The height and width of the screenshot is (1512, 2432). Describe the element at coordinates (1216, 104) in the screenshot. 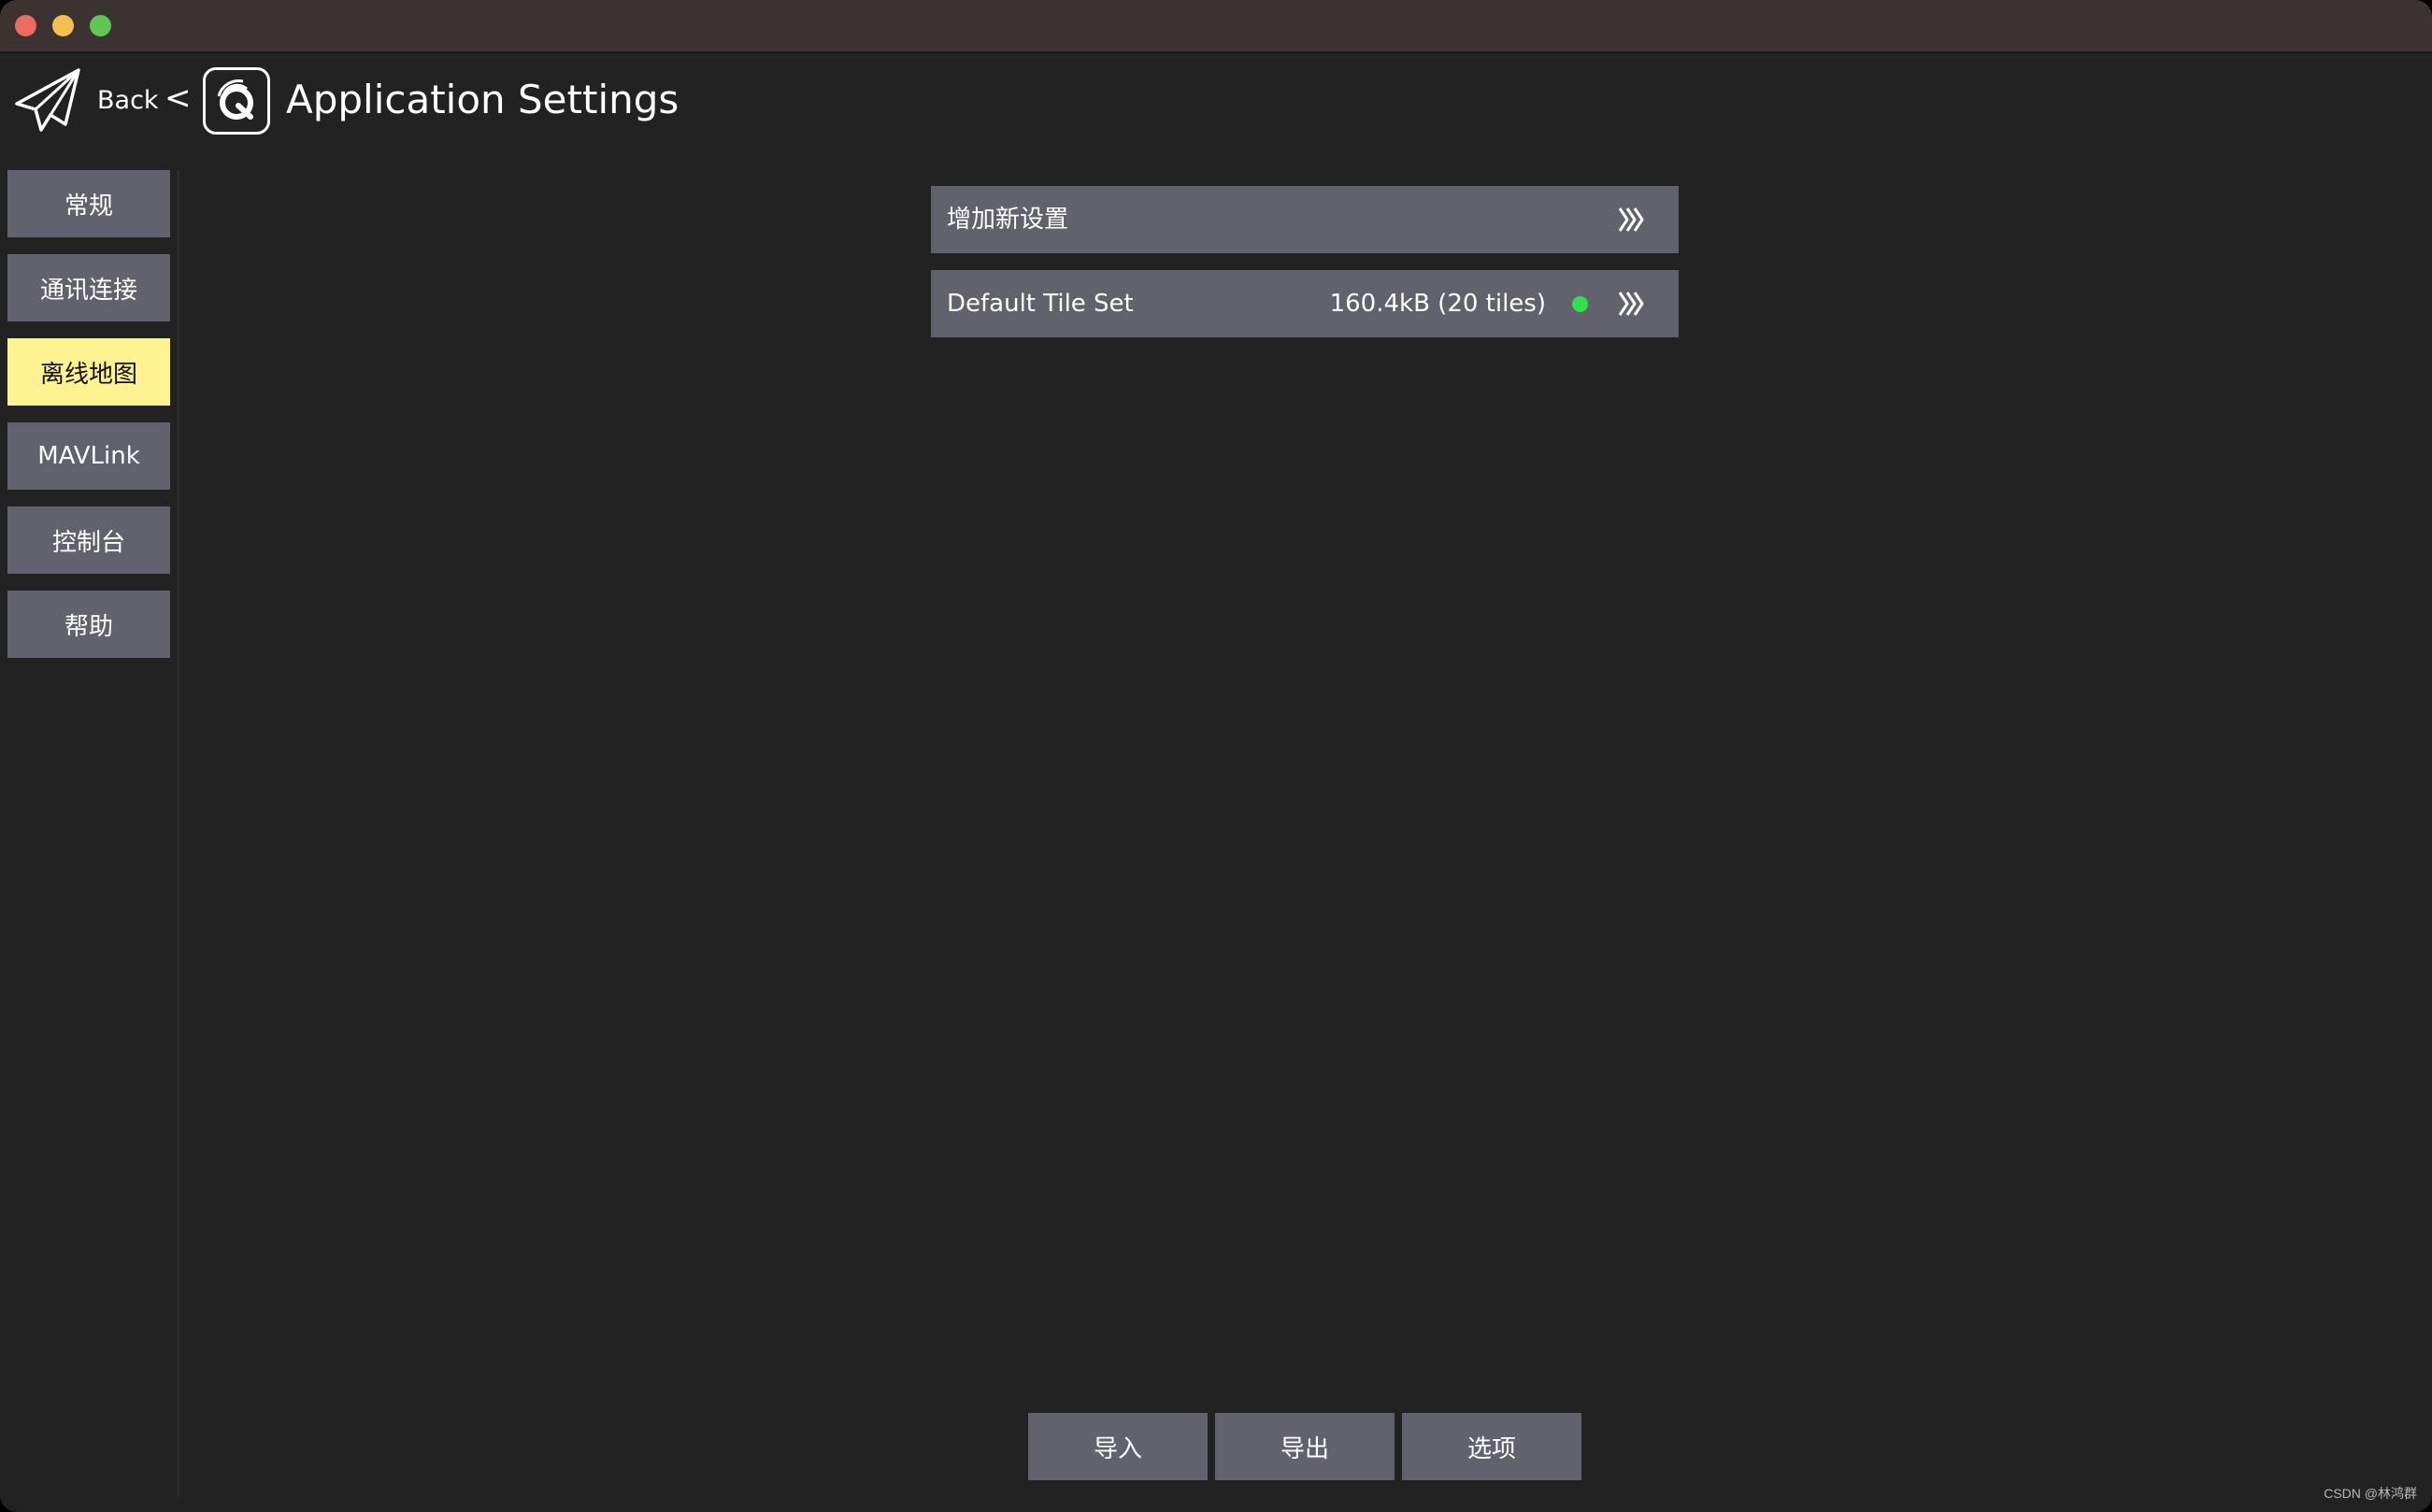

I see `toolbar: Back < Application Settings` at that location.